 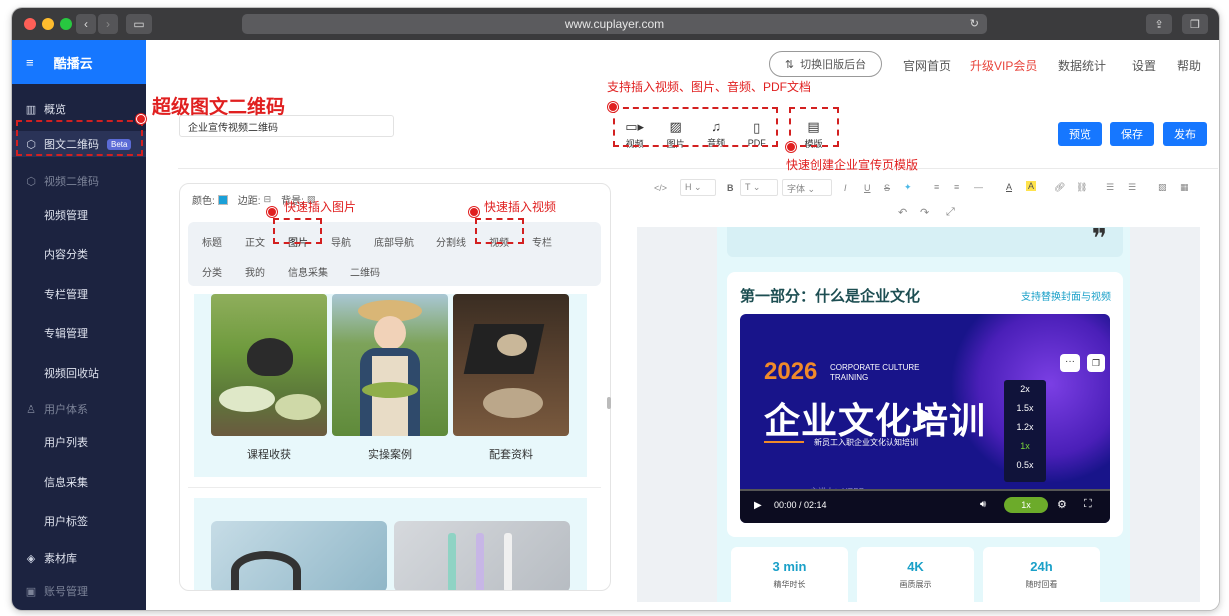 What do you see at coordinates (950, 212) in the screenshot?
I see `fullscreen-icon: ⤢` at bounding box center [950, 212].